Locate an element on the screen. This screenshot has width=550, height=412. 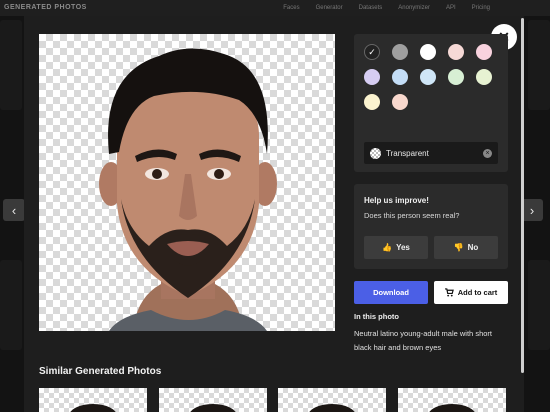
thumbs-down-icon: 👎 is located at coordinates (458, 247).